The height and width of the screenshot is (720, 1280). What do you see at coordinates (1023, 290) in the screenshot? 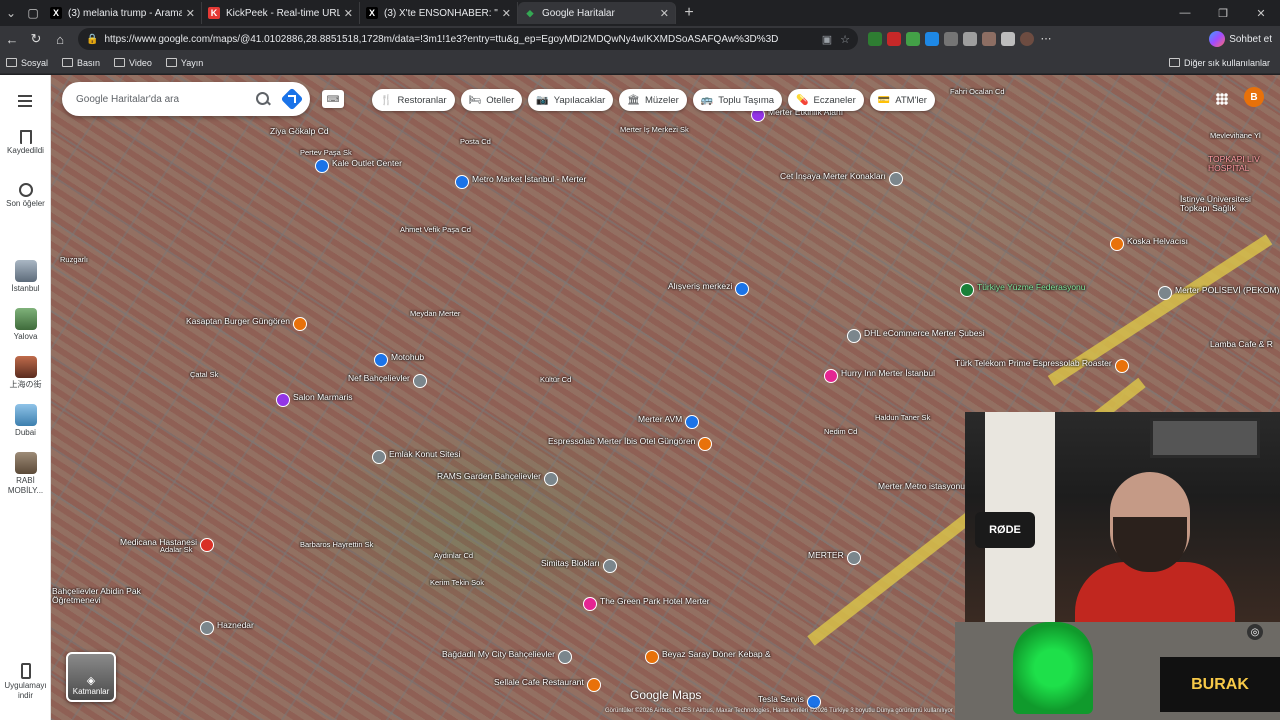
I see `poi-marker: Türkiye Yüzme Federasyonu` at bounding box center [1023, 290].